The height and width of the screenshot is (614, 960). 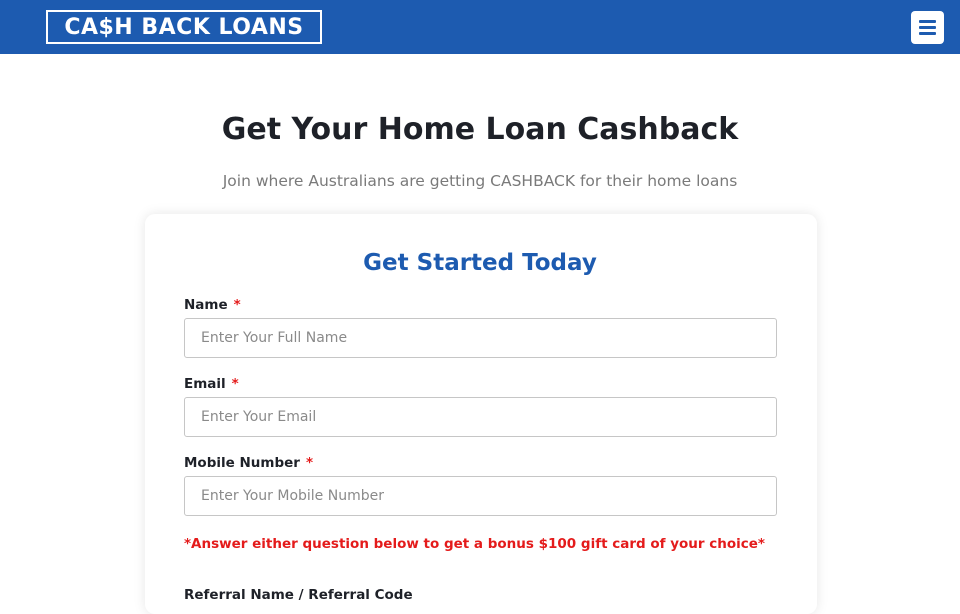 I want to click on hamburger-menu-icon, so click(x=927, y=27).